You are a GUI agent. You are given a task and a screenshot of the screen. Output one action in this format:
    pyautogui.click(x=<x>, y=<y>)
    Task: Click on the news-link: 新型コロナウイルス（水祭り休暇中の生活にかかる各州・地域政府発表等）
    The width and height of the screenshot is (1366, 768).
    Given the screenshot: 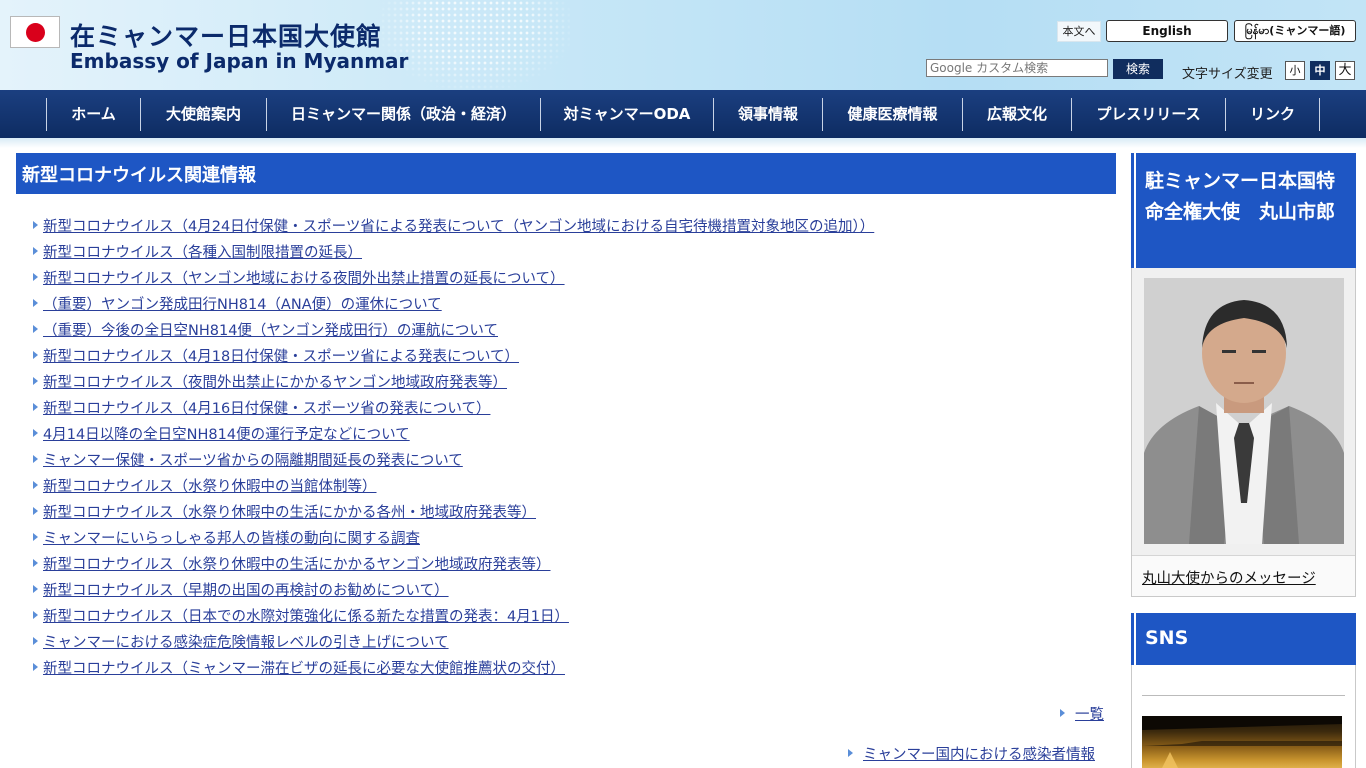 What is the action you would take?
    pyautogui.click(x=289, y=513)
    